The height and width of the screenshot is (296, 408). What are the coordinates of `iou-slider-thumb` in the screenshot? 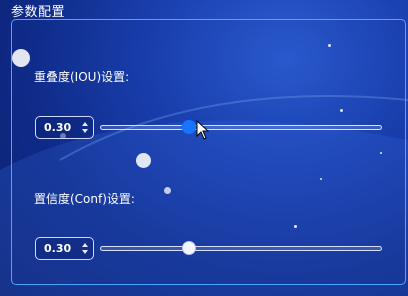 It's located at (189, 127).